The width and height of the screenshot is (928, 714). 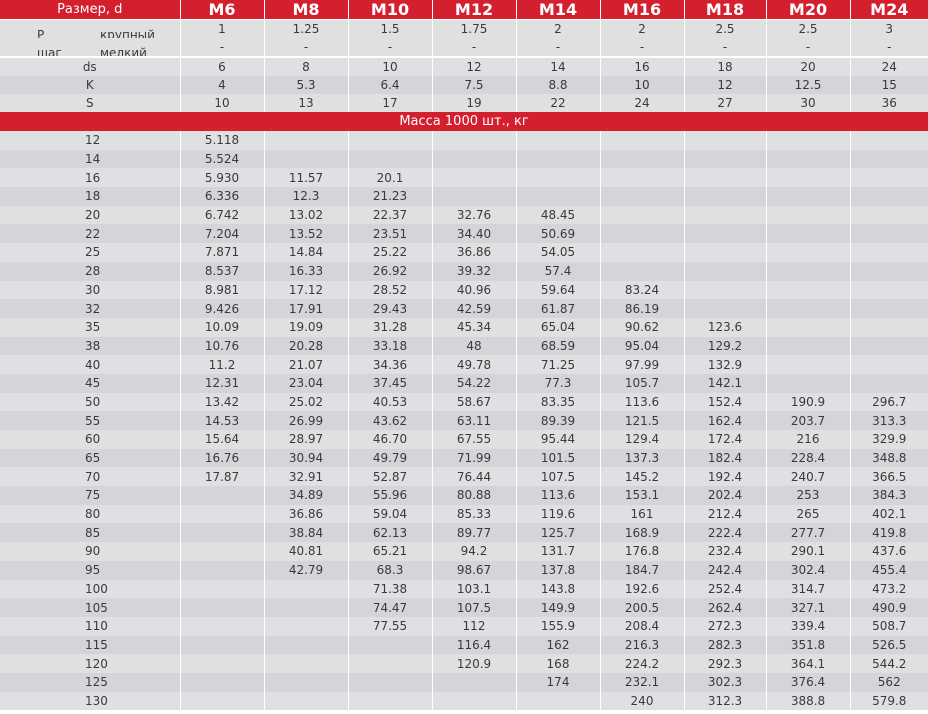 What do you see at coordinates (389, 252) in the screenshot?
I see `mass-value-cell: 25.22` at bounding box center [389, 252].